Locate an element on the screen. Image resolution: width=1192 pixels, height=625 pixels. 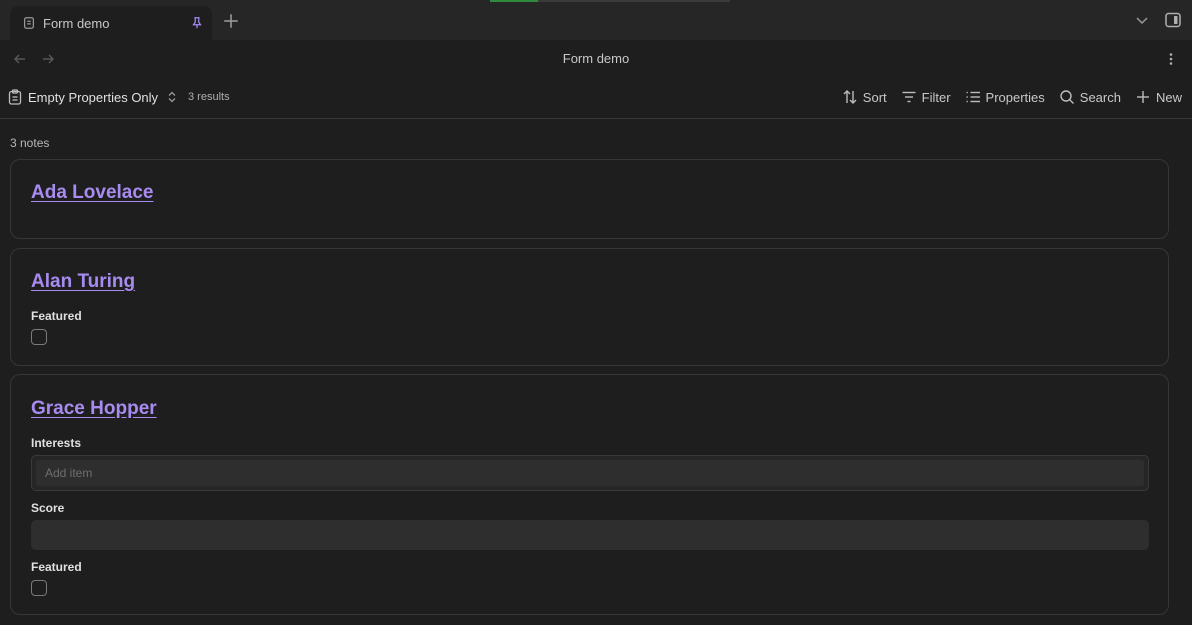
note-card: Ada Lovelace is located at coordinates (589, 199).